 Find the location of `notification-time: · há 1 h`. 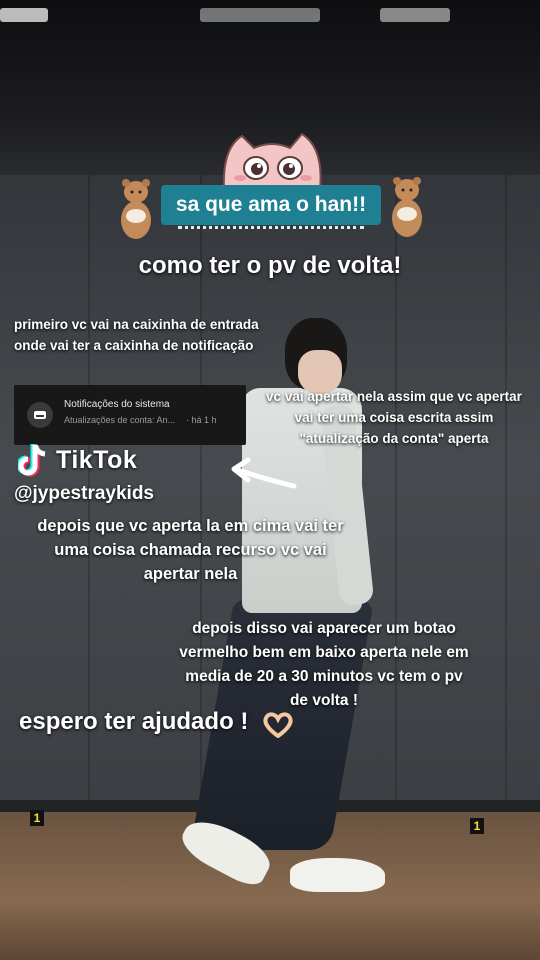

notification-time: · há 1 h is located at coordinates (201, 420).